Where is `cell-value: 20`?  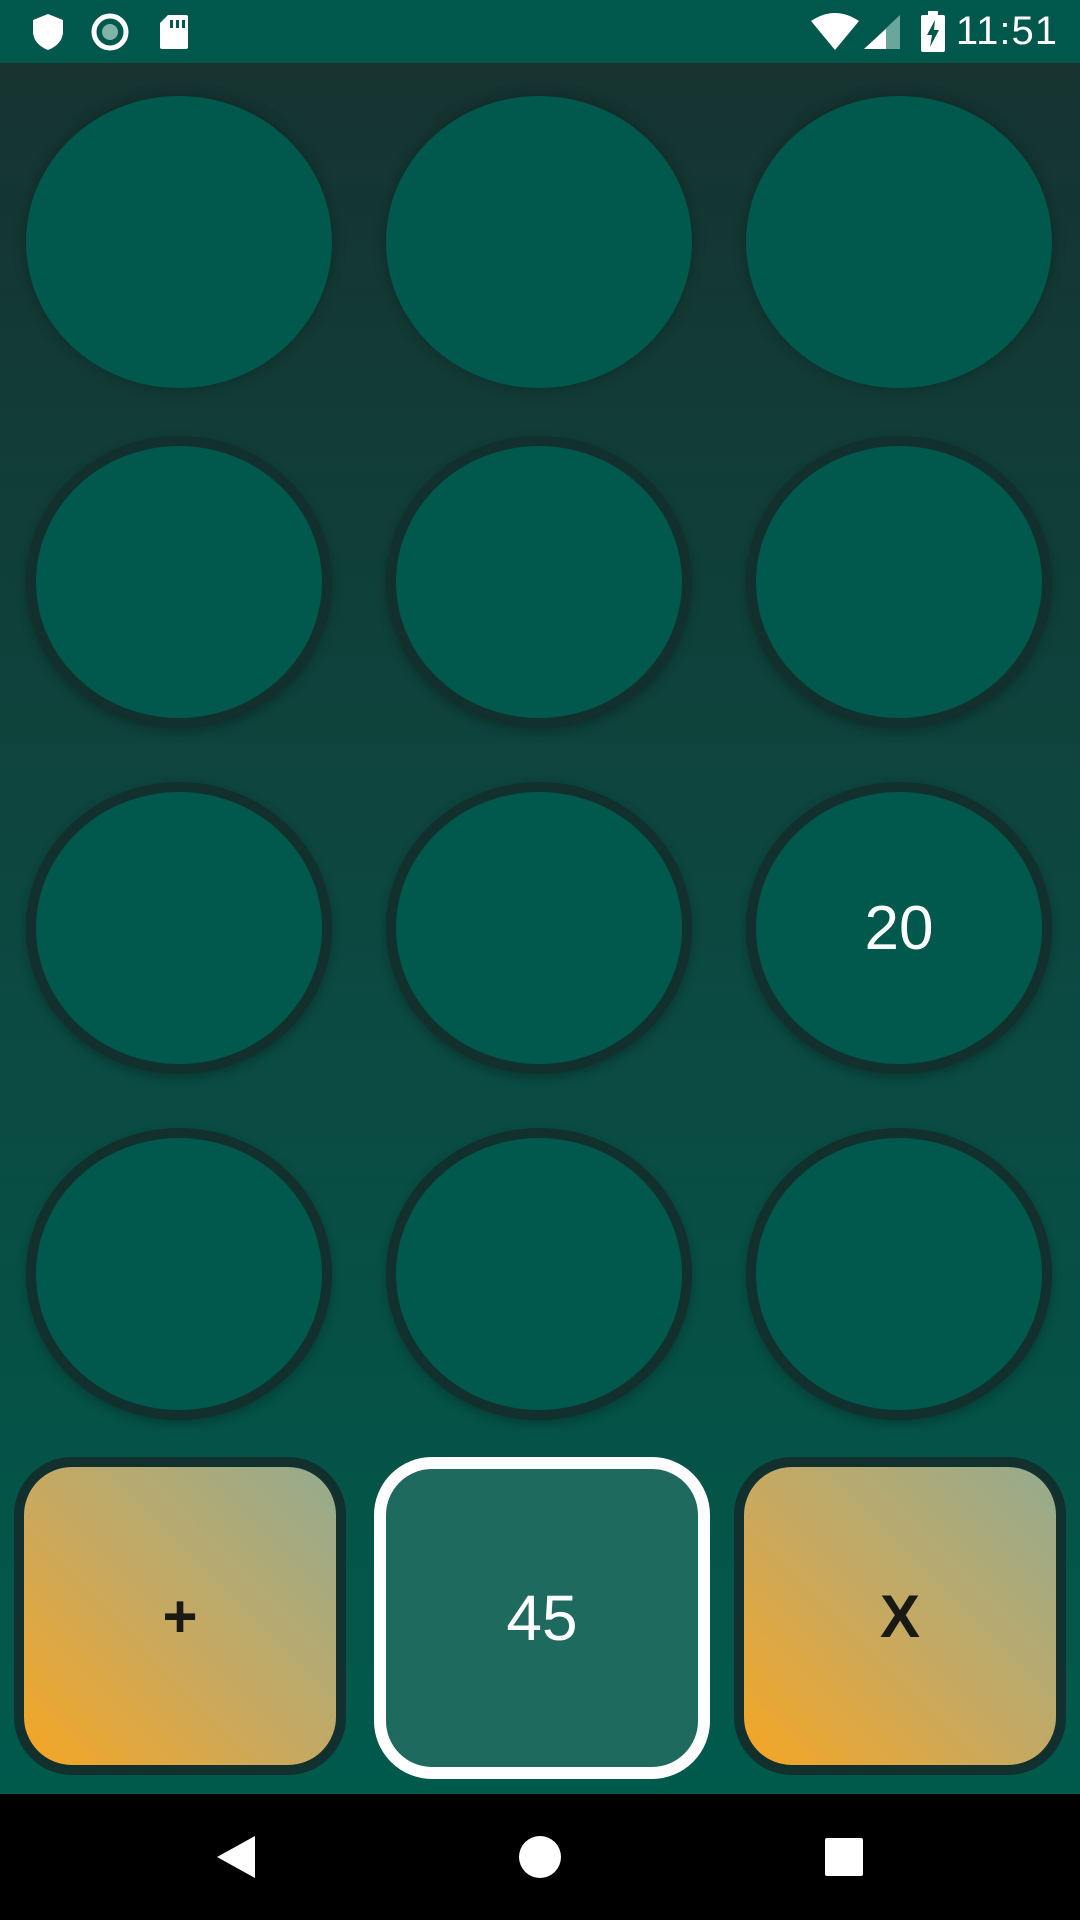
cell-value: 20 is located at coordinates (899, 928).